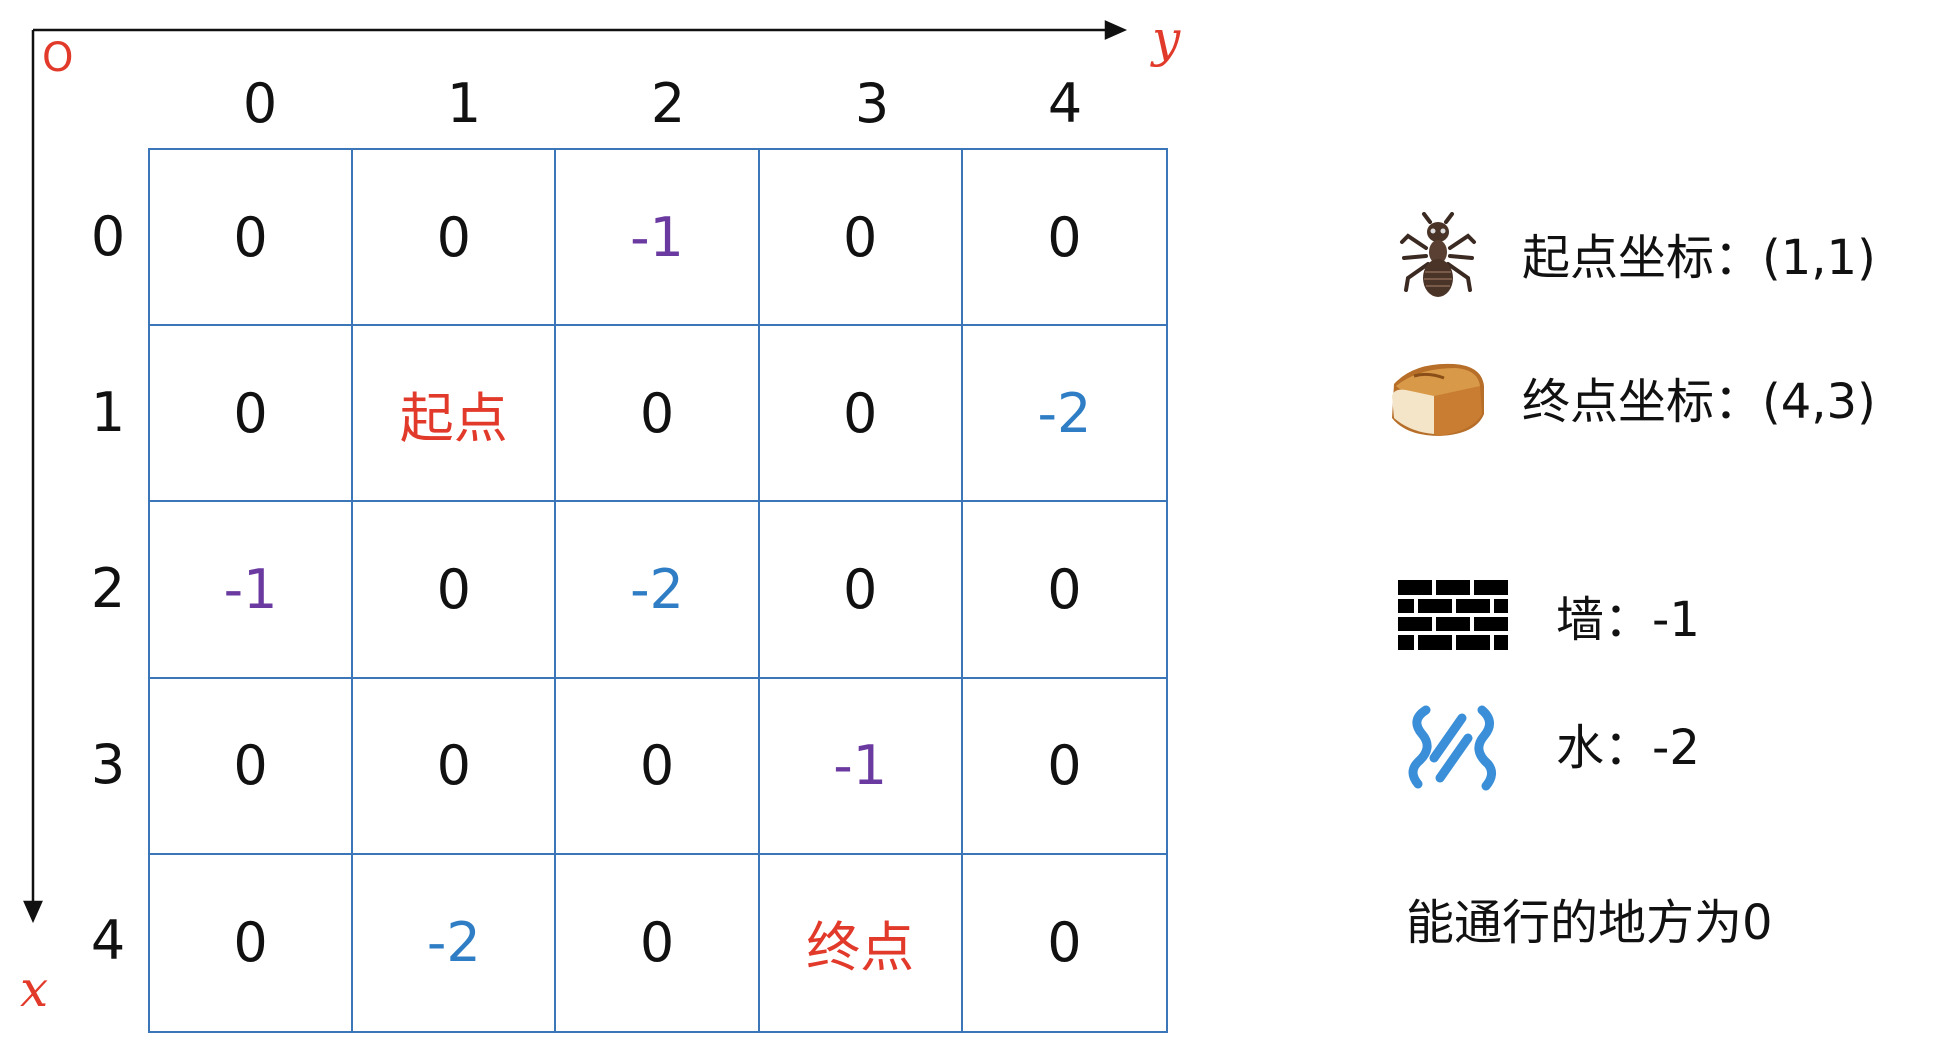  Describe the element at coordinates (455, 590) in the screenshot. I see `grid-cell-r2-c1: 0` at that location.